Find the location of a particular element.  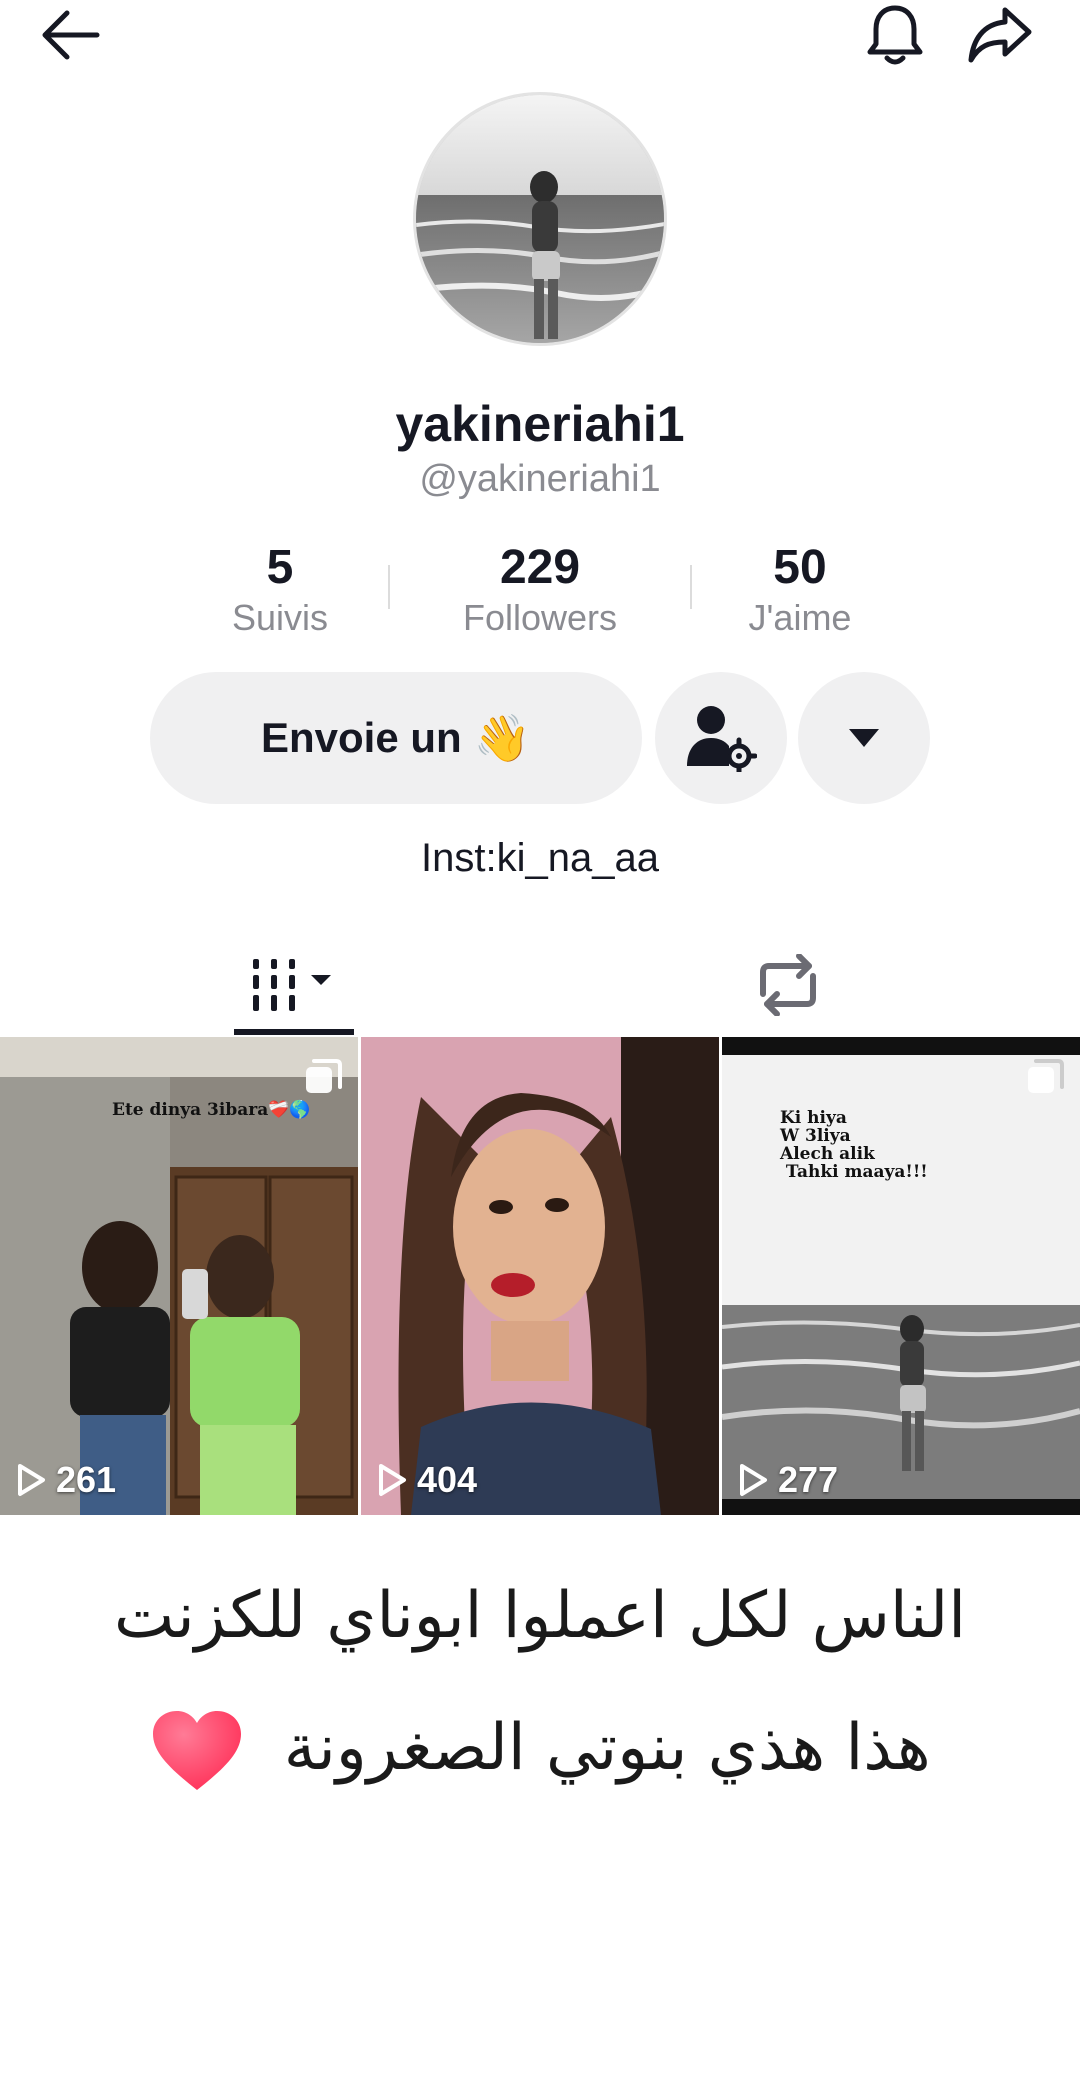

caption-line-2: هذا هذي بنوتي الصغرونة is located at coordinates (607, 1748).